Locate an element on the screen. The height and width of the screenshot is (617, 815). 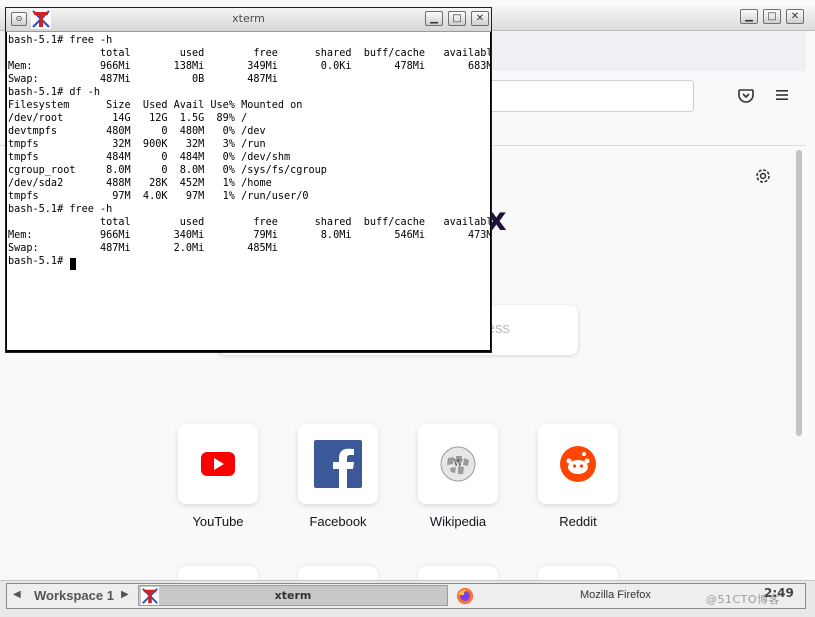
terminal-line: bash-5.1# df -h is located at coordinates (54, 92).